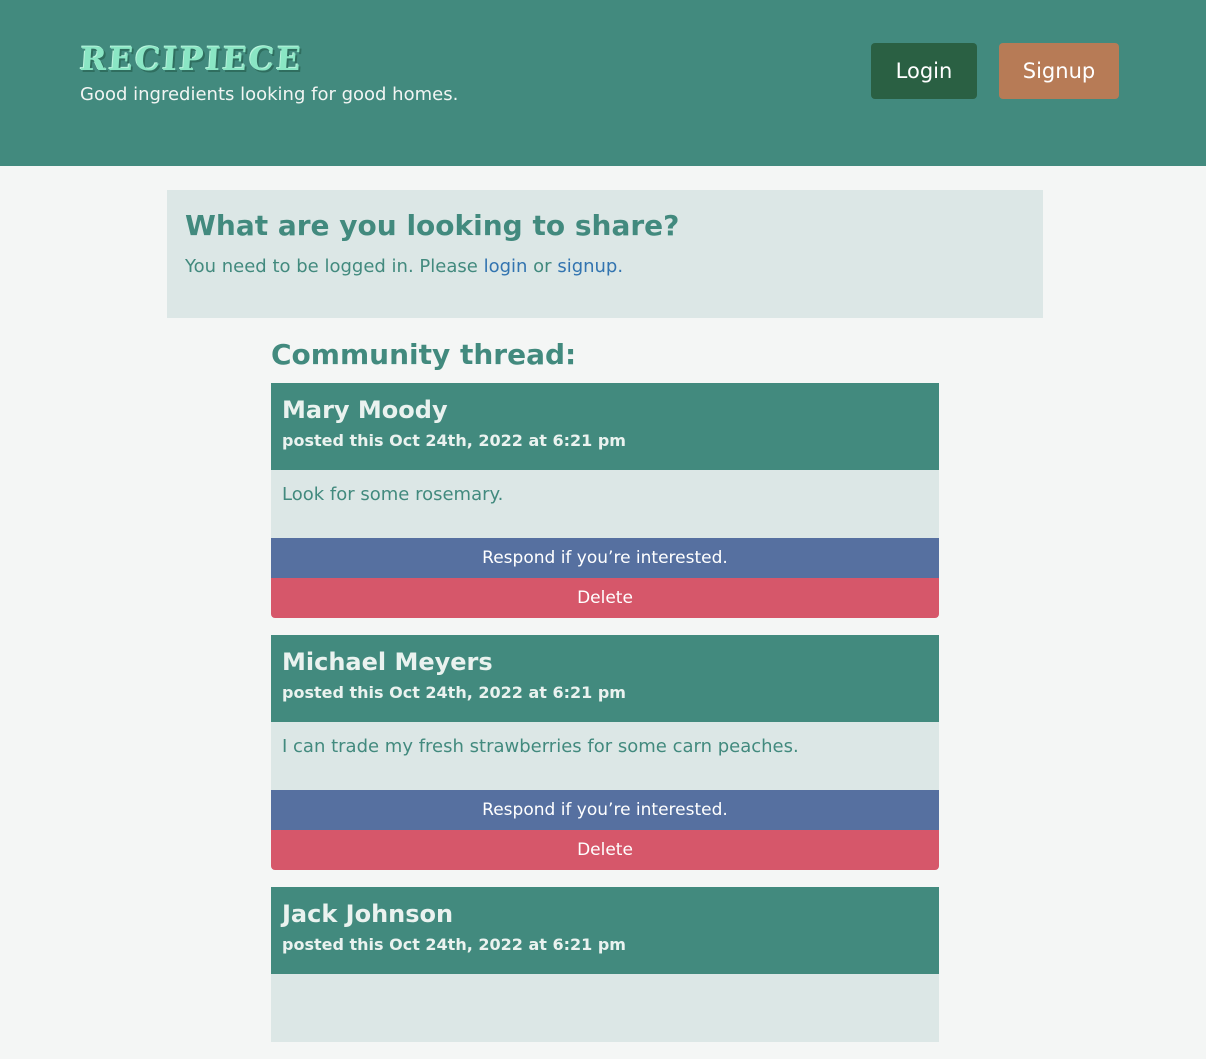  I want to click on login-button: Login, so click(924, 71).